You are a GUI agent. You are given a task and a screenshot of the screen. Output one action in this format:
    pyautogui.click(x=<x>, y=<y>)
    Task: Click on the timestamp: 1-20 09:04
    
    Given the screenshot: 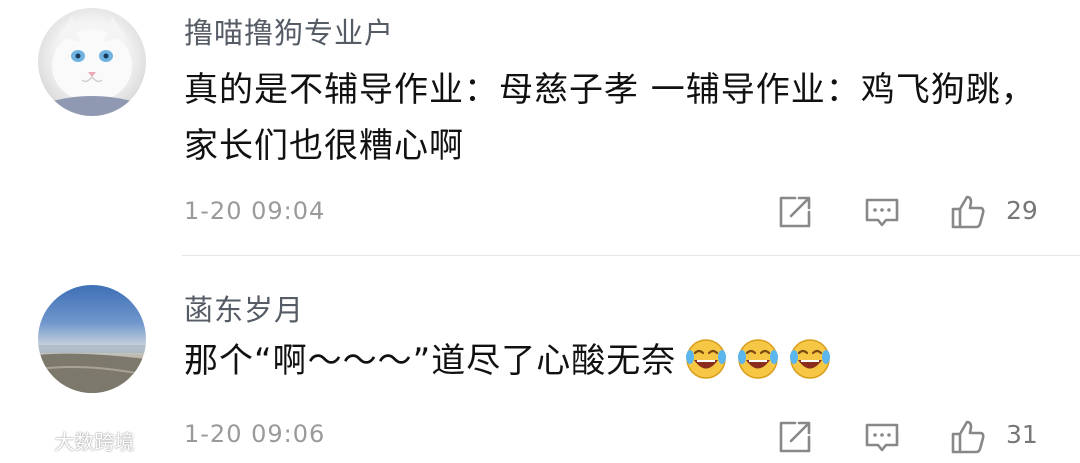 What is the action you would take?
    pyautogui.click(x=255, y=211)
    